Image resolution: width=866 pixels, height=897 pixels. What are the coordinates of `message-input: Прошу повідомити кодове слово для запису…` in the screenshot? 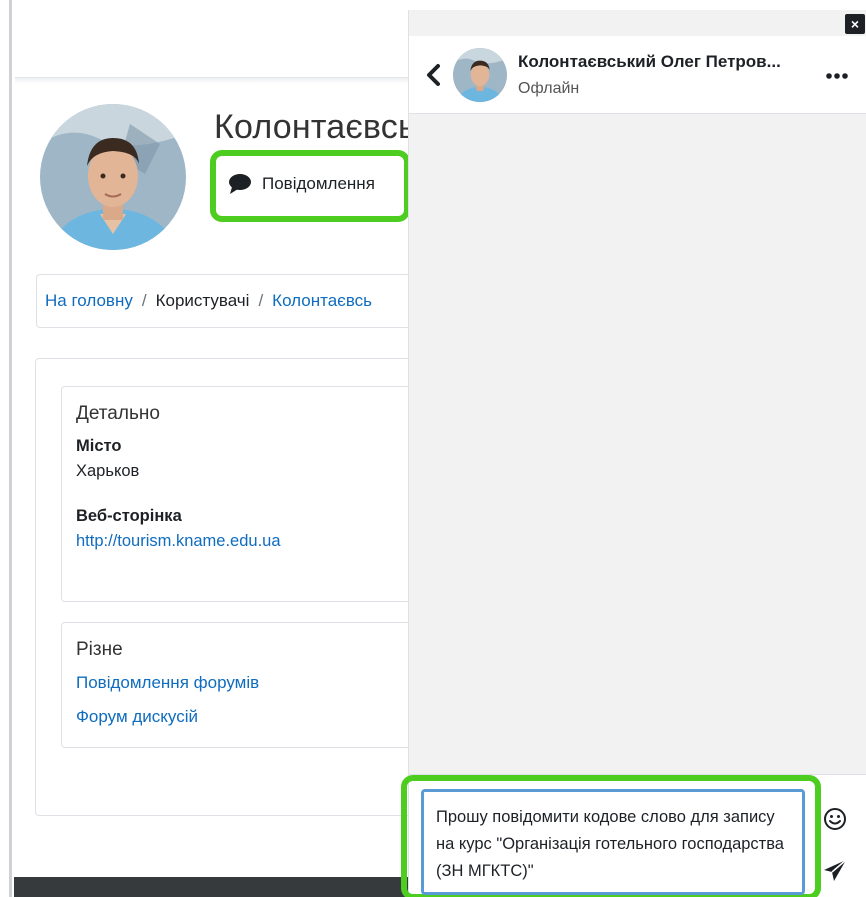 It's located at (613, 842).